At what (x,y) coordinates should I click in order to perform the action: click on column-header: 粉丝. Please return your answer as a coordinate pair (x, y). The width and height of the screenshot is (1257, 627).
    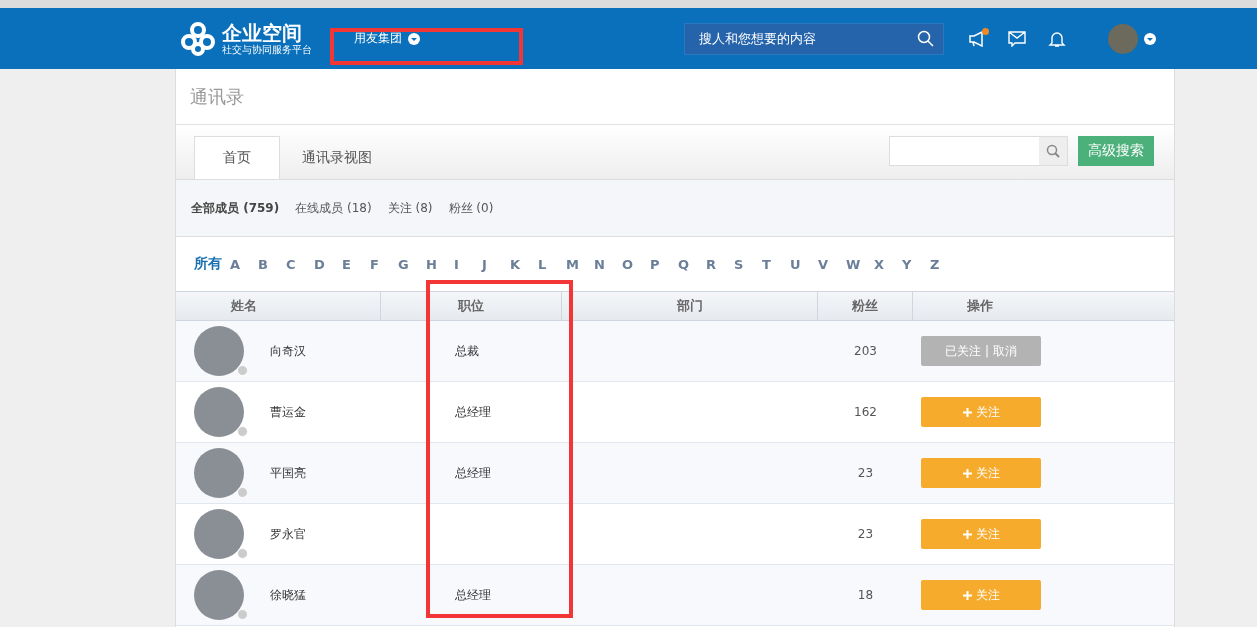
    Looking at the image, I should click on (865, 306).